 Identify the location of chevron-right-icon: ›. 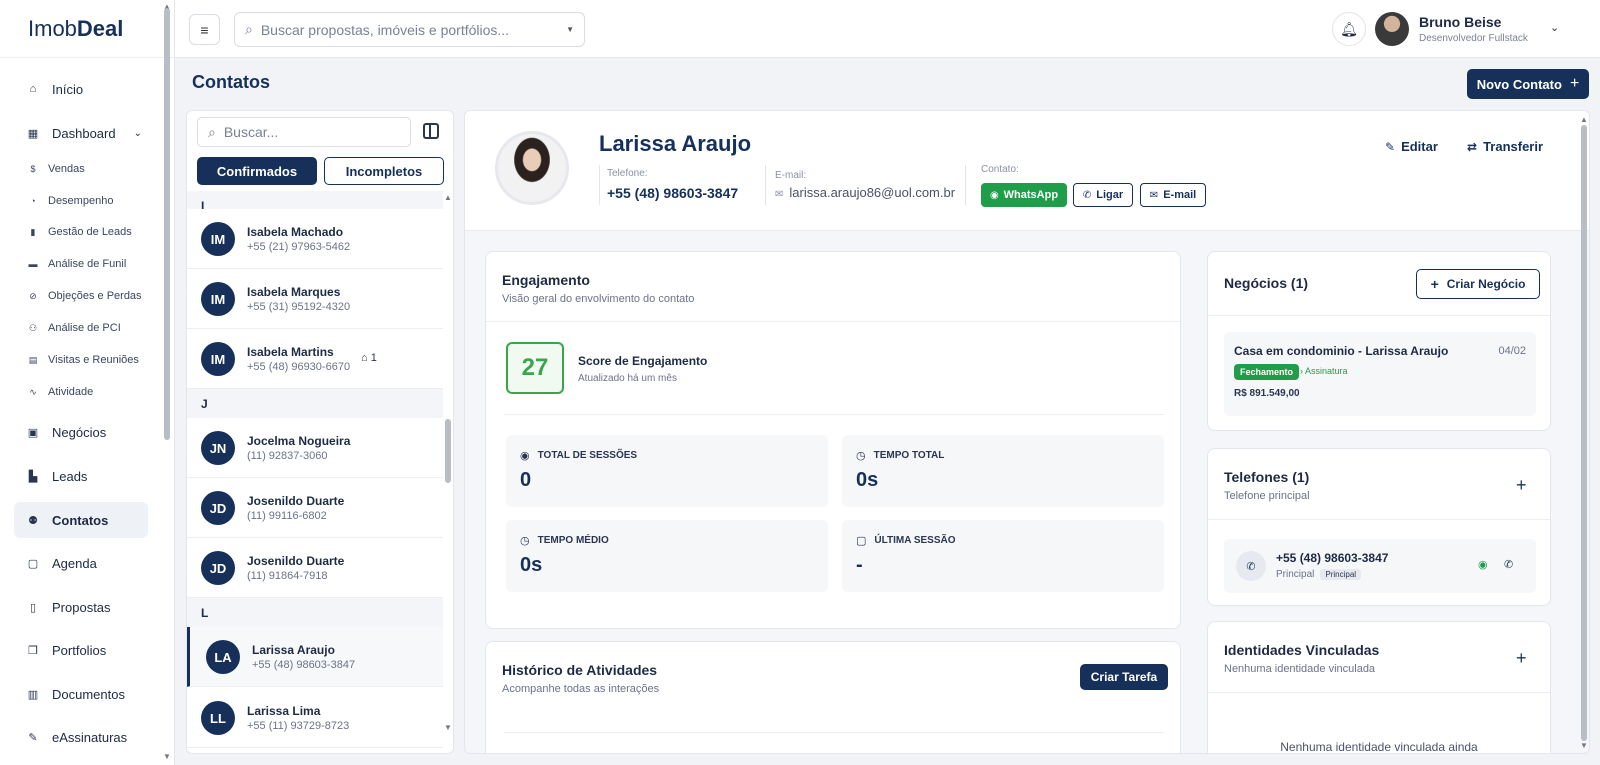
(1301, 371).